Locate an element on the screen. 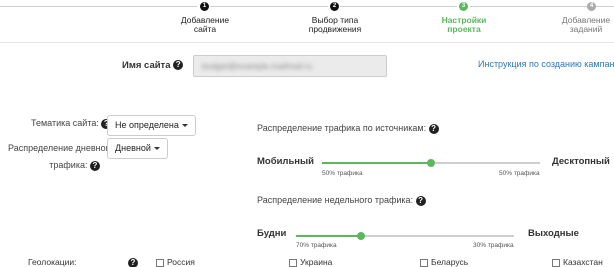 The width and height of the screenshot is (614, 267). weekdays-caption: 70% трафика is located at coordinates (316, 245).